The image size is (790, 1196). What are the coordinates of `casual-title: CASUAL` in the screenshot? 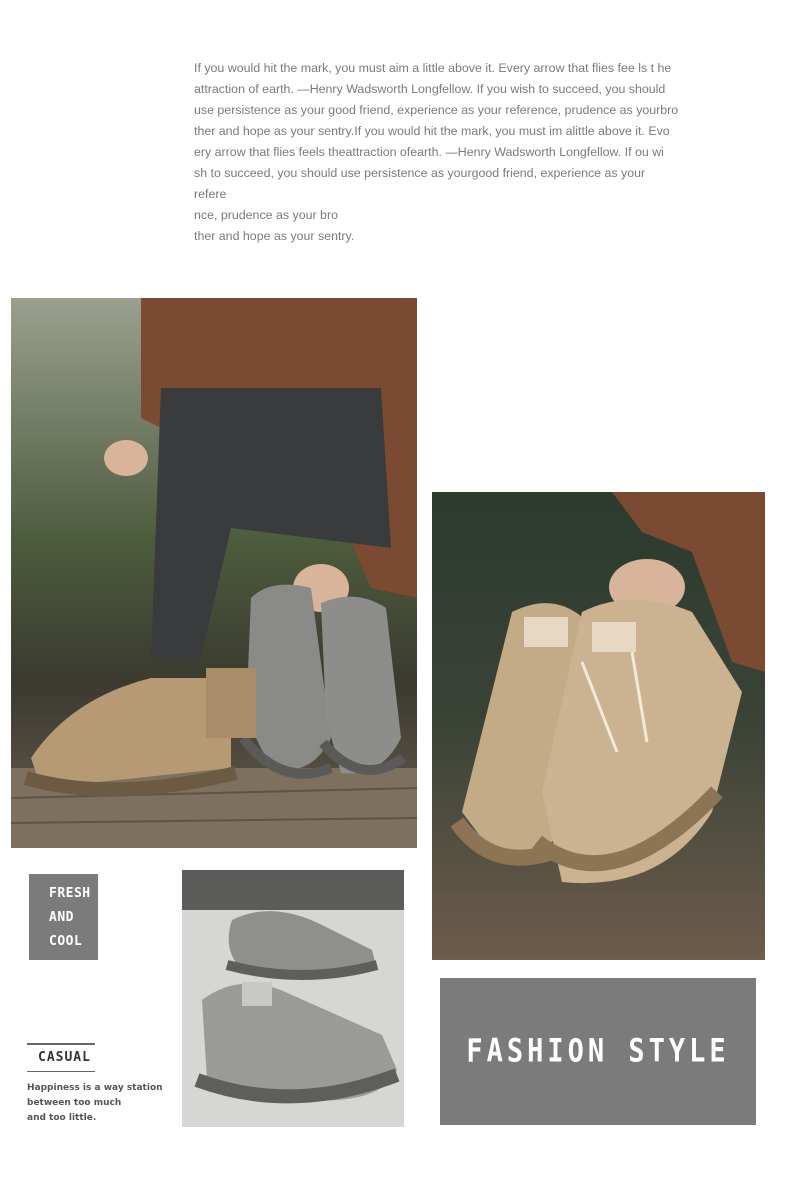 It's located at (64, 1057).